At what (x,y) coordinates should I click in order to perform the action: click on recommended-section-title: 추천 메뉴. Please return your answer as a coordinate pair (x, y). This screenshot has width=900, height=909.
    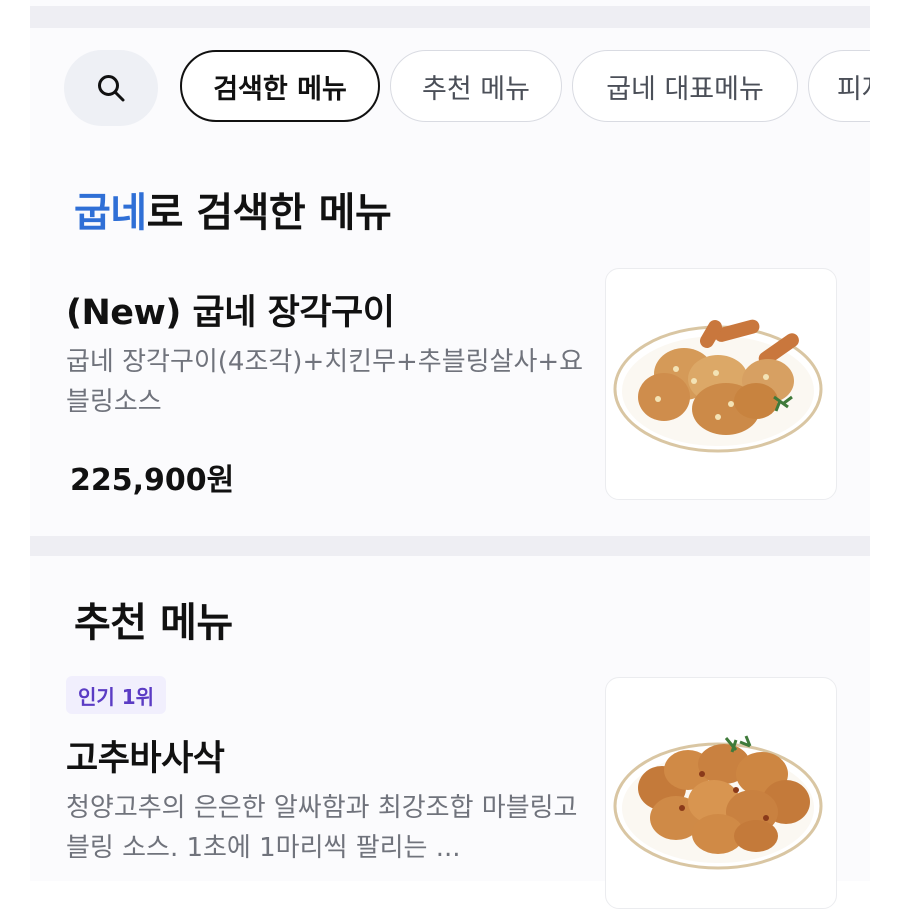
    Looking at the image, I should click on (153, 623).